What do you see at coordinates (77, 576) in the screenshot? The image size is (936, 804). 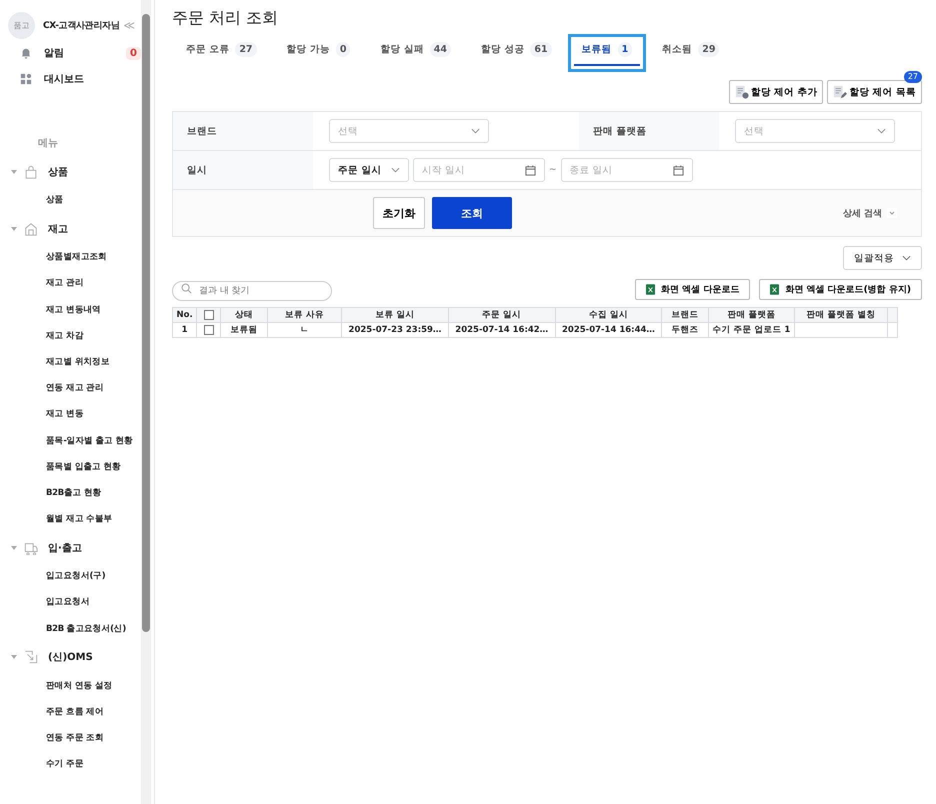 I see `menu-item: 입고요청서(구)` at bounding box center [77, 576].